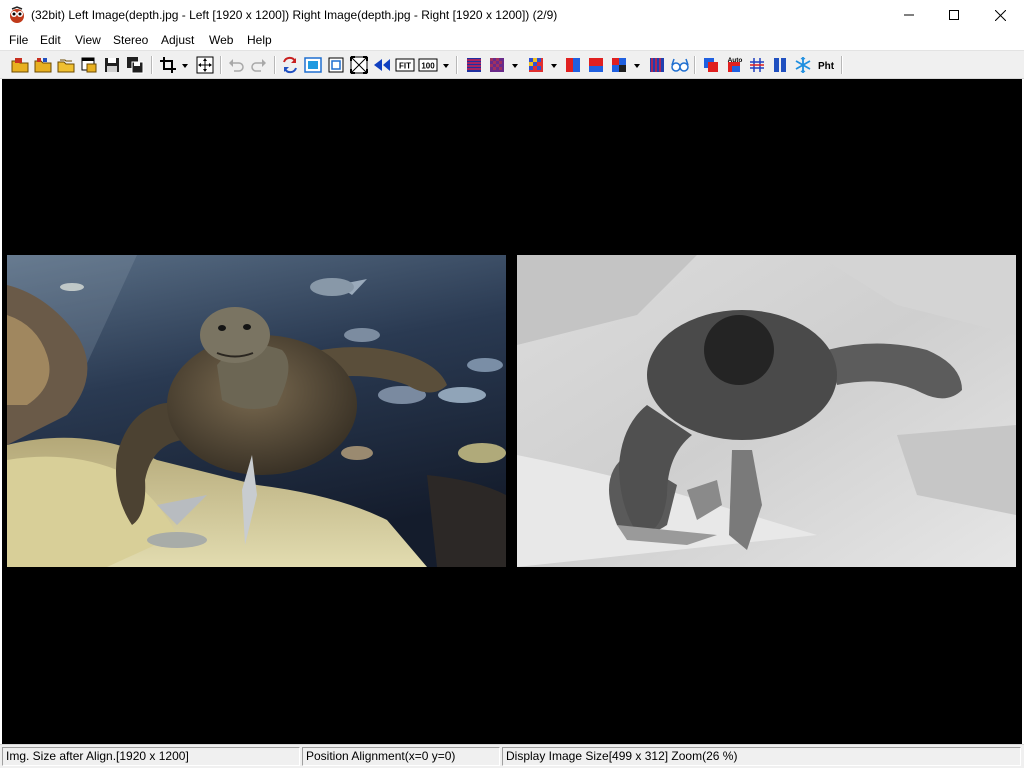 The image size is (1024, 768). I want to click on zoom-100-label: 100, so click(428, 66).